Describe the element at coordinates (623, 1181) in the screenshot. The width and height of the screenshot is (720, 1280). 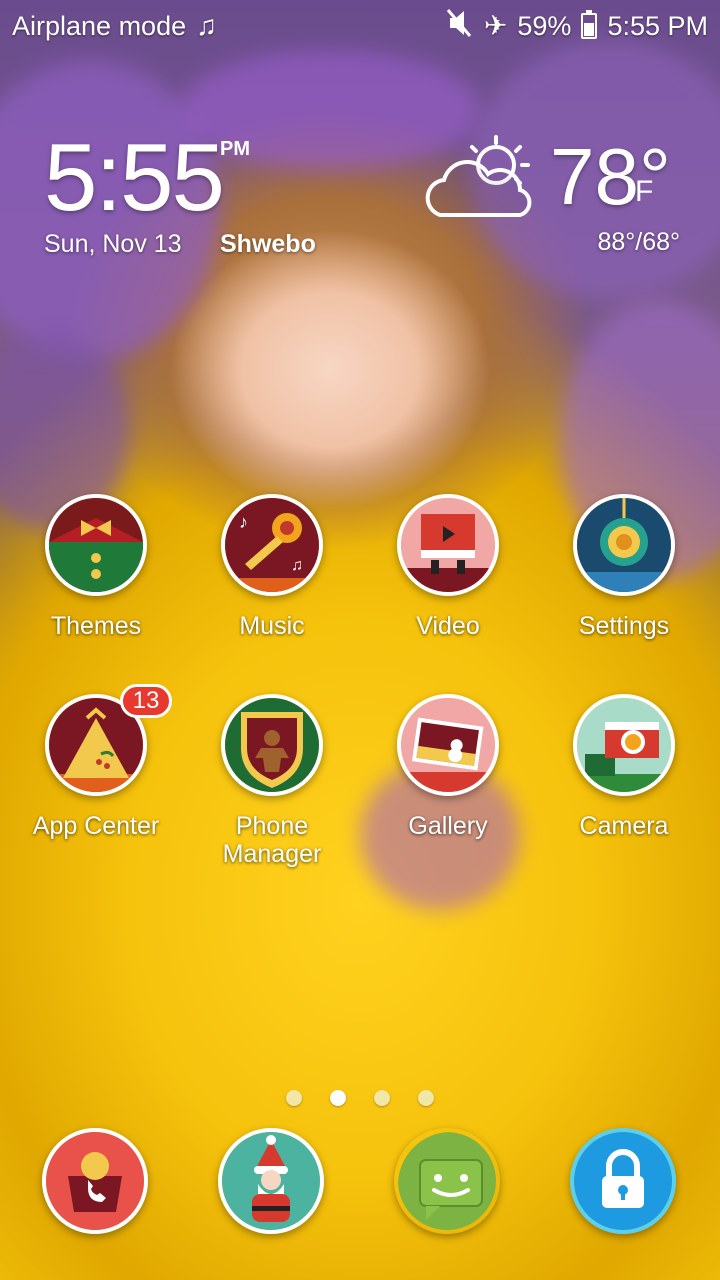
I see `lock-icon` at that location.